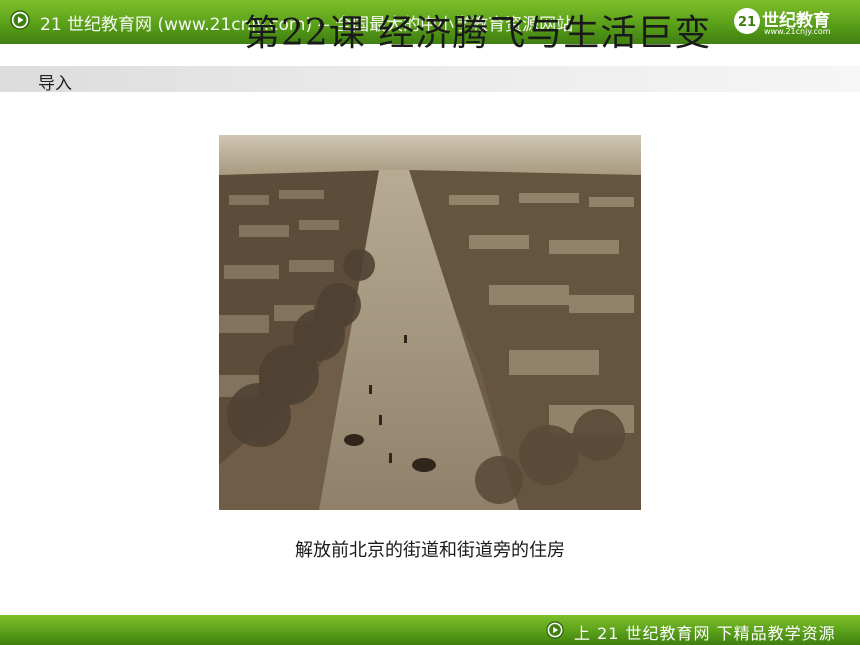 This screenshot has height=645, width=860. Describe the element at coordinates (430, 630) in the screenshot. I see `bottom-banner: 上 21 世纪教育网 下精品教学资源` at that location.